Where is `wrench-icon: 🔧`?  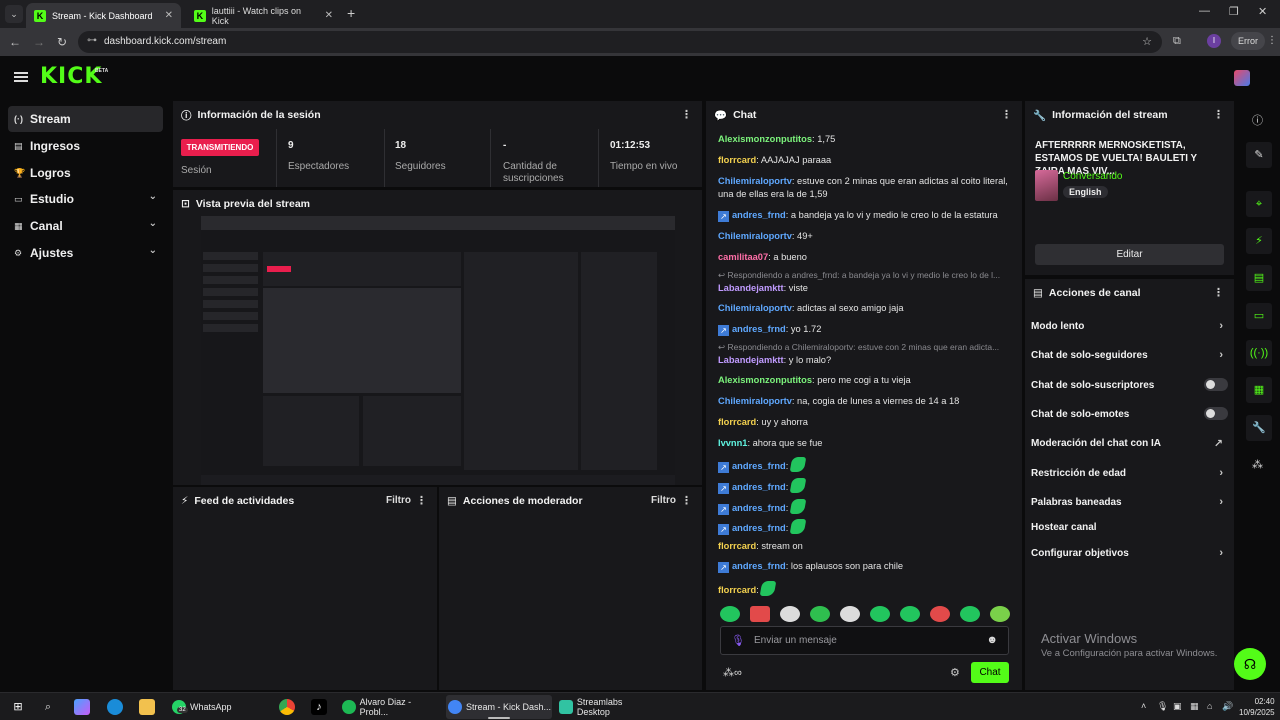 wrench-icon: 🔧 is located at coordinates (1259, 428).